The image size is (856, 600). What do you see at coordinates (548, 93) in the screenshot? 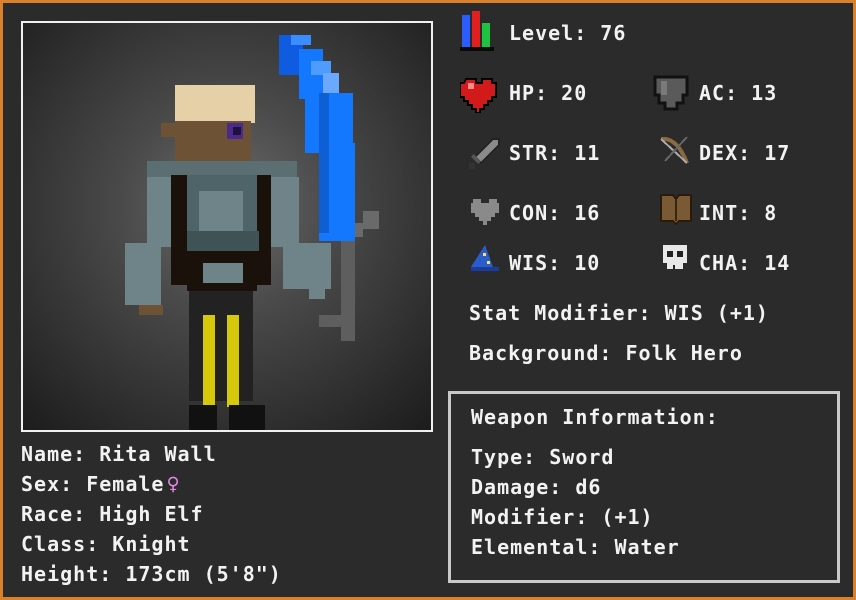
I see `hp-text: HP: 20` at bounding box center [548, 93].